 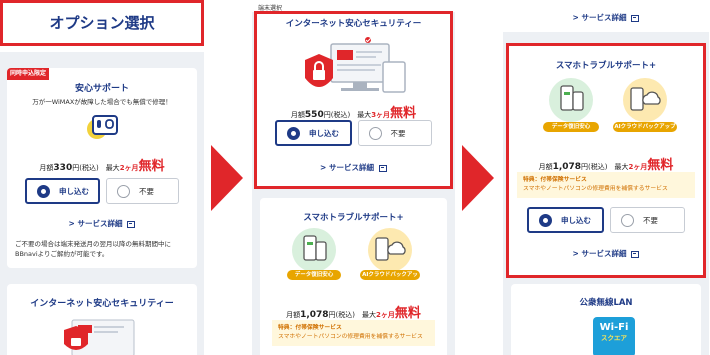 What do you see at coordinates (142, 191) in the screenshot?
I see `anshin-decline-option: 不要` at bounding box center [142, 191].